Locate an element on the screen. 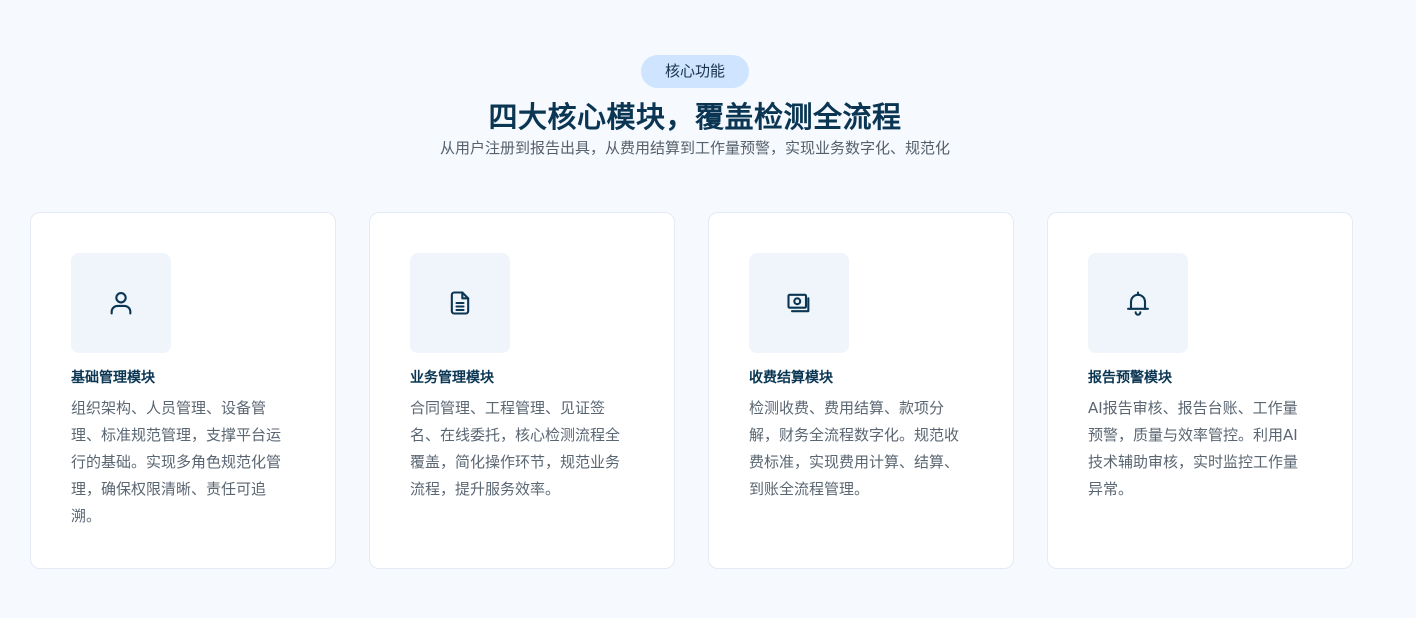 Image resolution: width=1416 pixels, height=618 pixels. module-title: 报告预警模块 is located at coordinates (1130, 378).